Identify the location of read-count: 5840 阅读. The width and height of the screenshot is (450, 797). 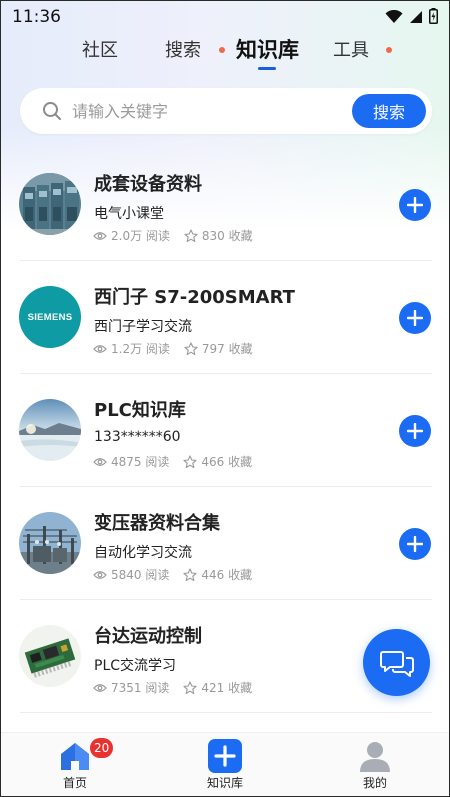
(140, 575).